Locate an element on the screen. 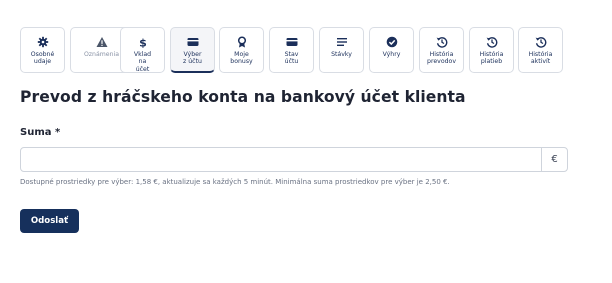 The height and width of the screenshot is (283, 612). tab-label: História prevodov is located at coordinates (441, 58).